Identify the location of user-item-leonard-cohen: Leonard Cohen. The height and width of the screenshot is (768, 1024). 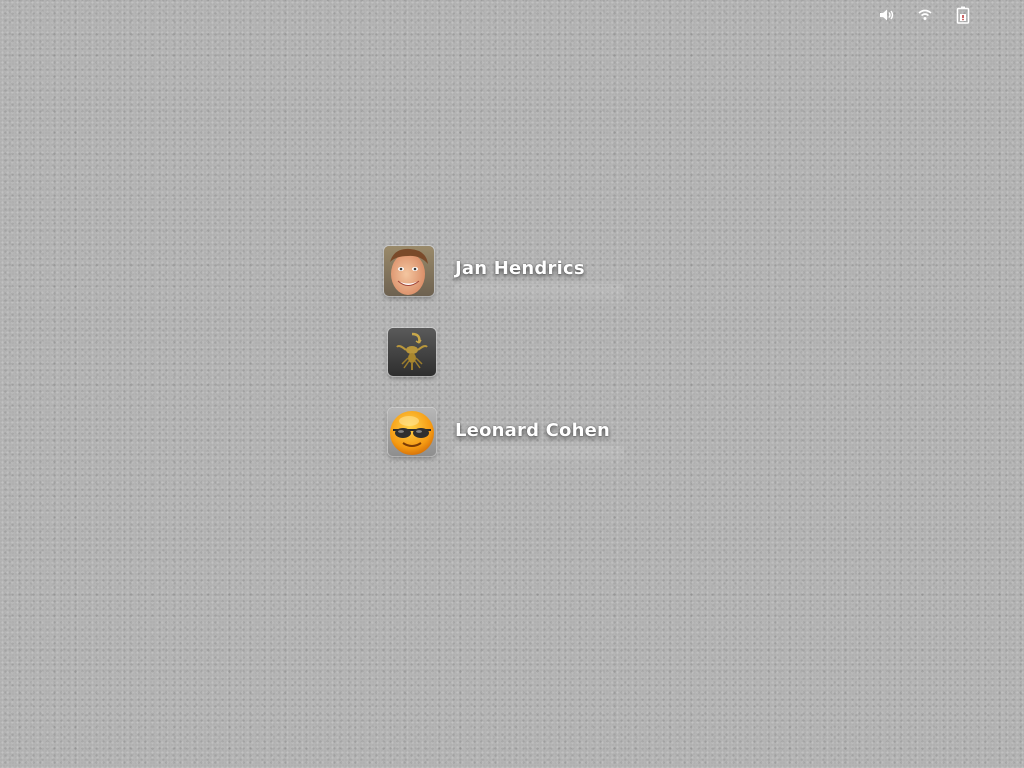
(512, 437).